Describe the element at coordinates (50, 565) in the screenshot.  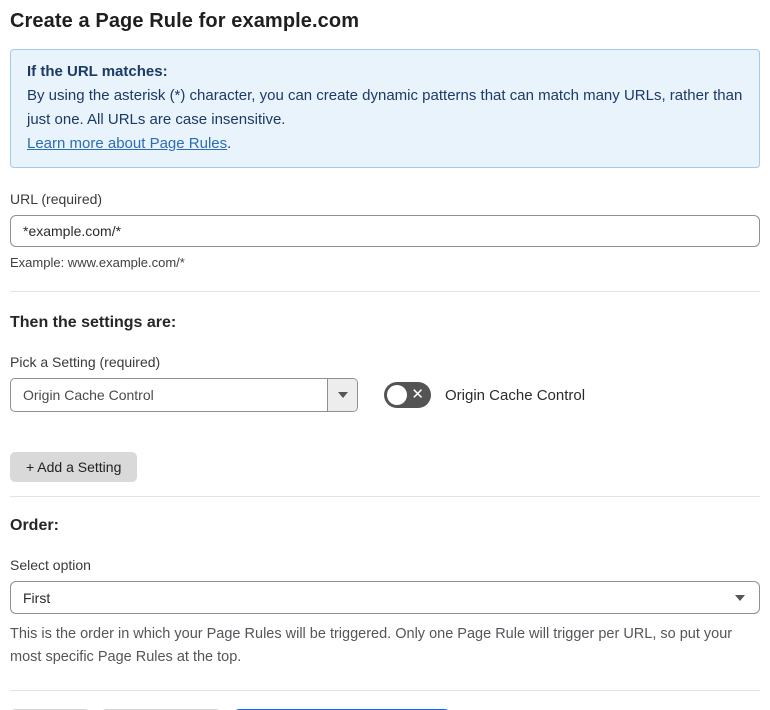
I see `order-select-label: Select option` at that location.